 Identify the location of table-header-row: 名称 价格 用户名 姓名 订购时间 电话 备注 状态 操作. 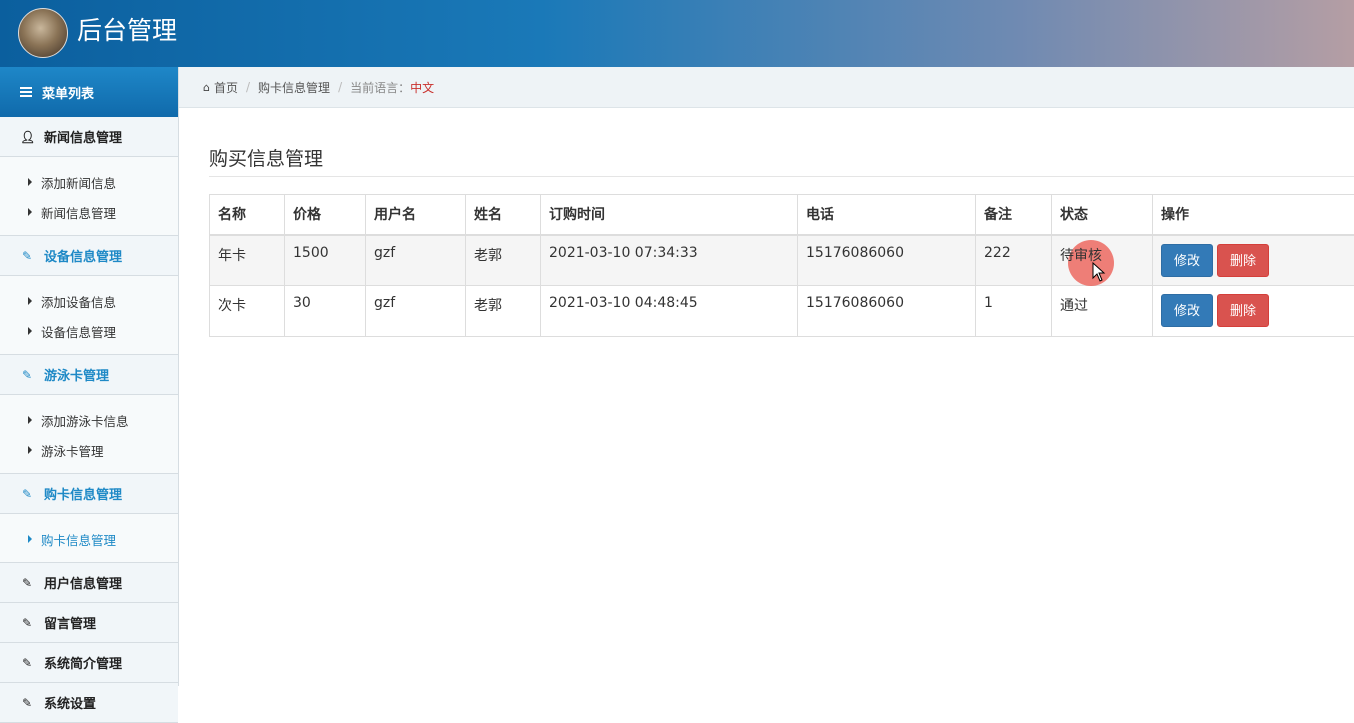
(782, 215).